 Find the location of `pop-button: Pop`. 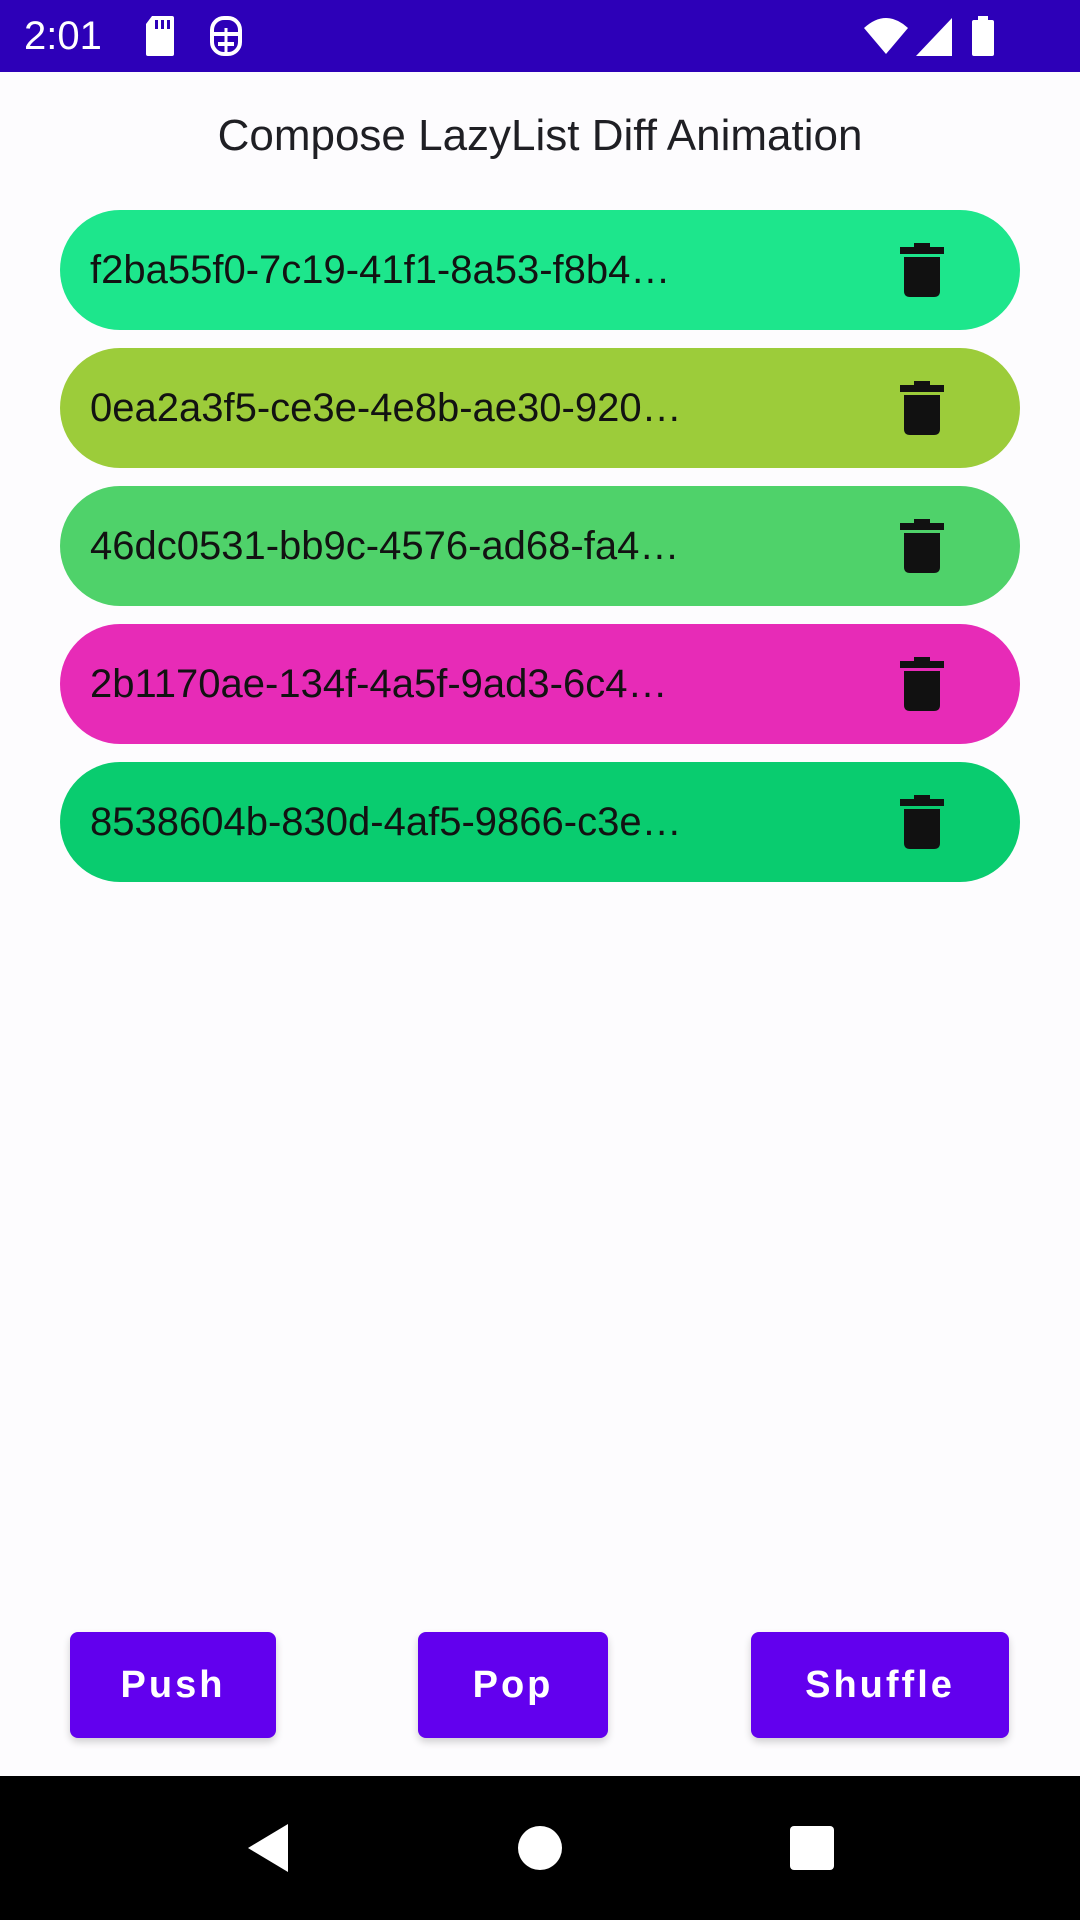

pop-button: Pop is located at coordinates (513, 1685).